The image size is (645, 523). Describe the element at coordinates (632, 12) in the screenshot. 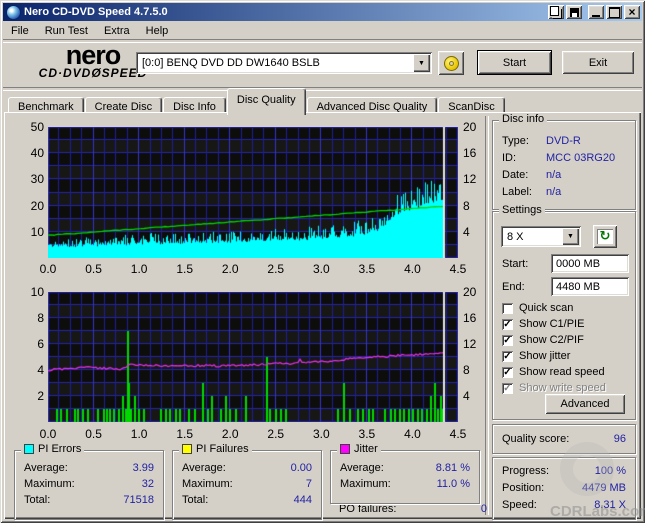

I see `close-button: ×` at that location.